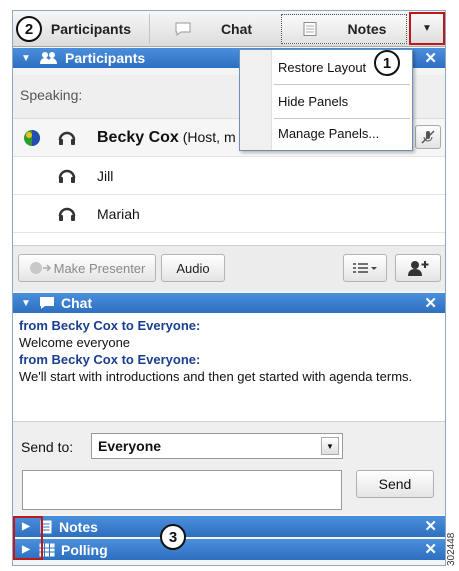  I want to click on audio-button: Audio, so click(193, 268).